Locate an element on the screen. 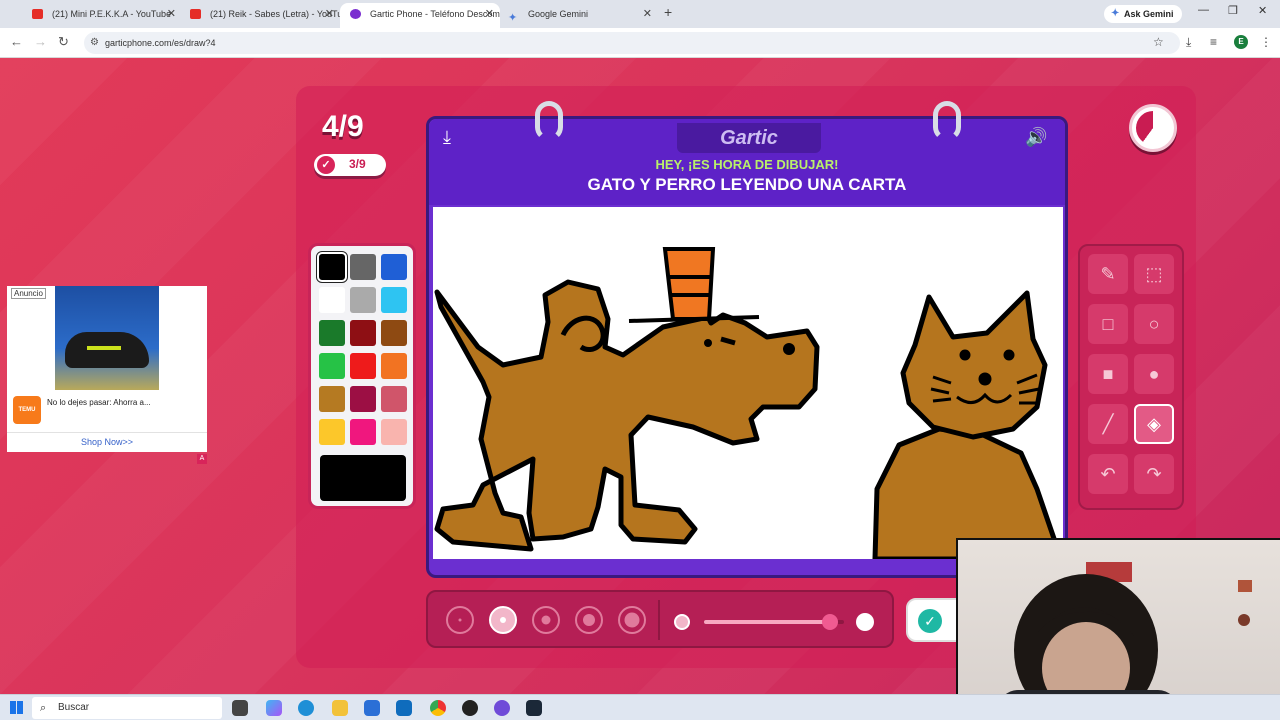  line-icon: ╱ is located at coordinates (1108, 424).